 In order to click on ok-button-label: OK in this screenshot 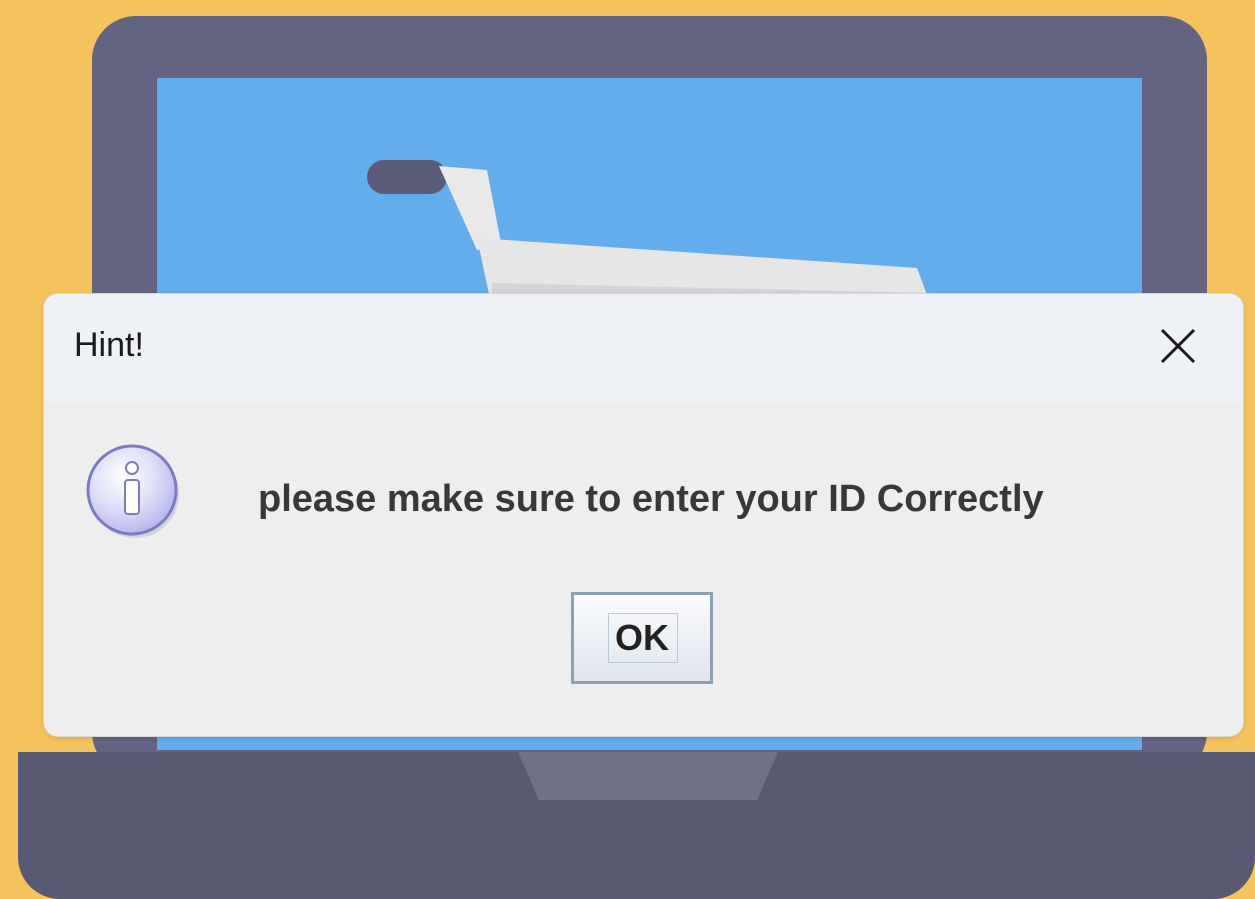, I will do `click(642, 637)`.